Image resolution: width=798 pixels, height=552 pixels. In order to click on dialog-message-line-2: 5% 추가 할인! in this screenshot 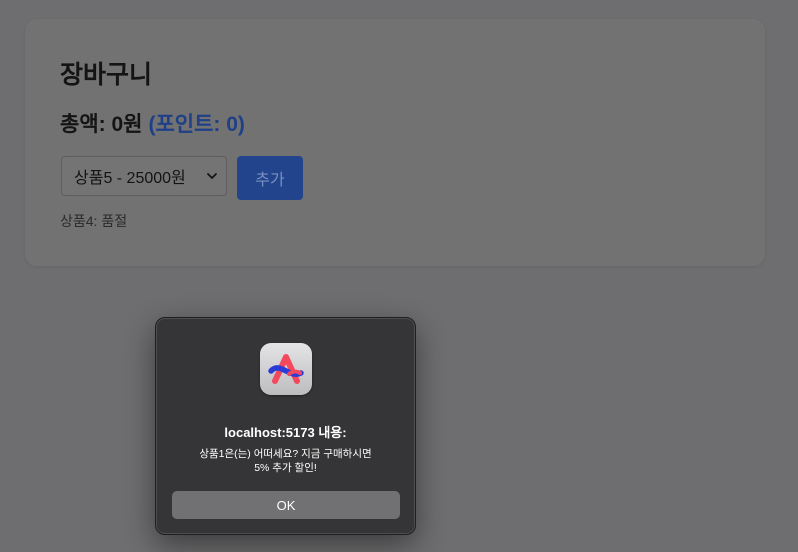, I will do `click(285, 468)`.